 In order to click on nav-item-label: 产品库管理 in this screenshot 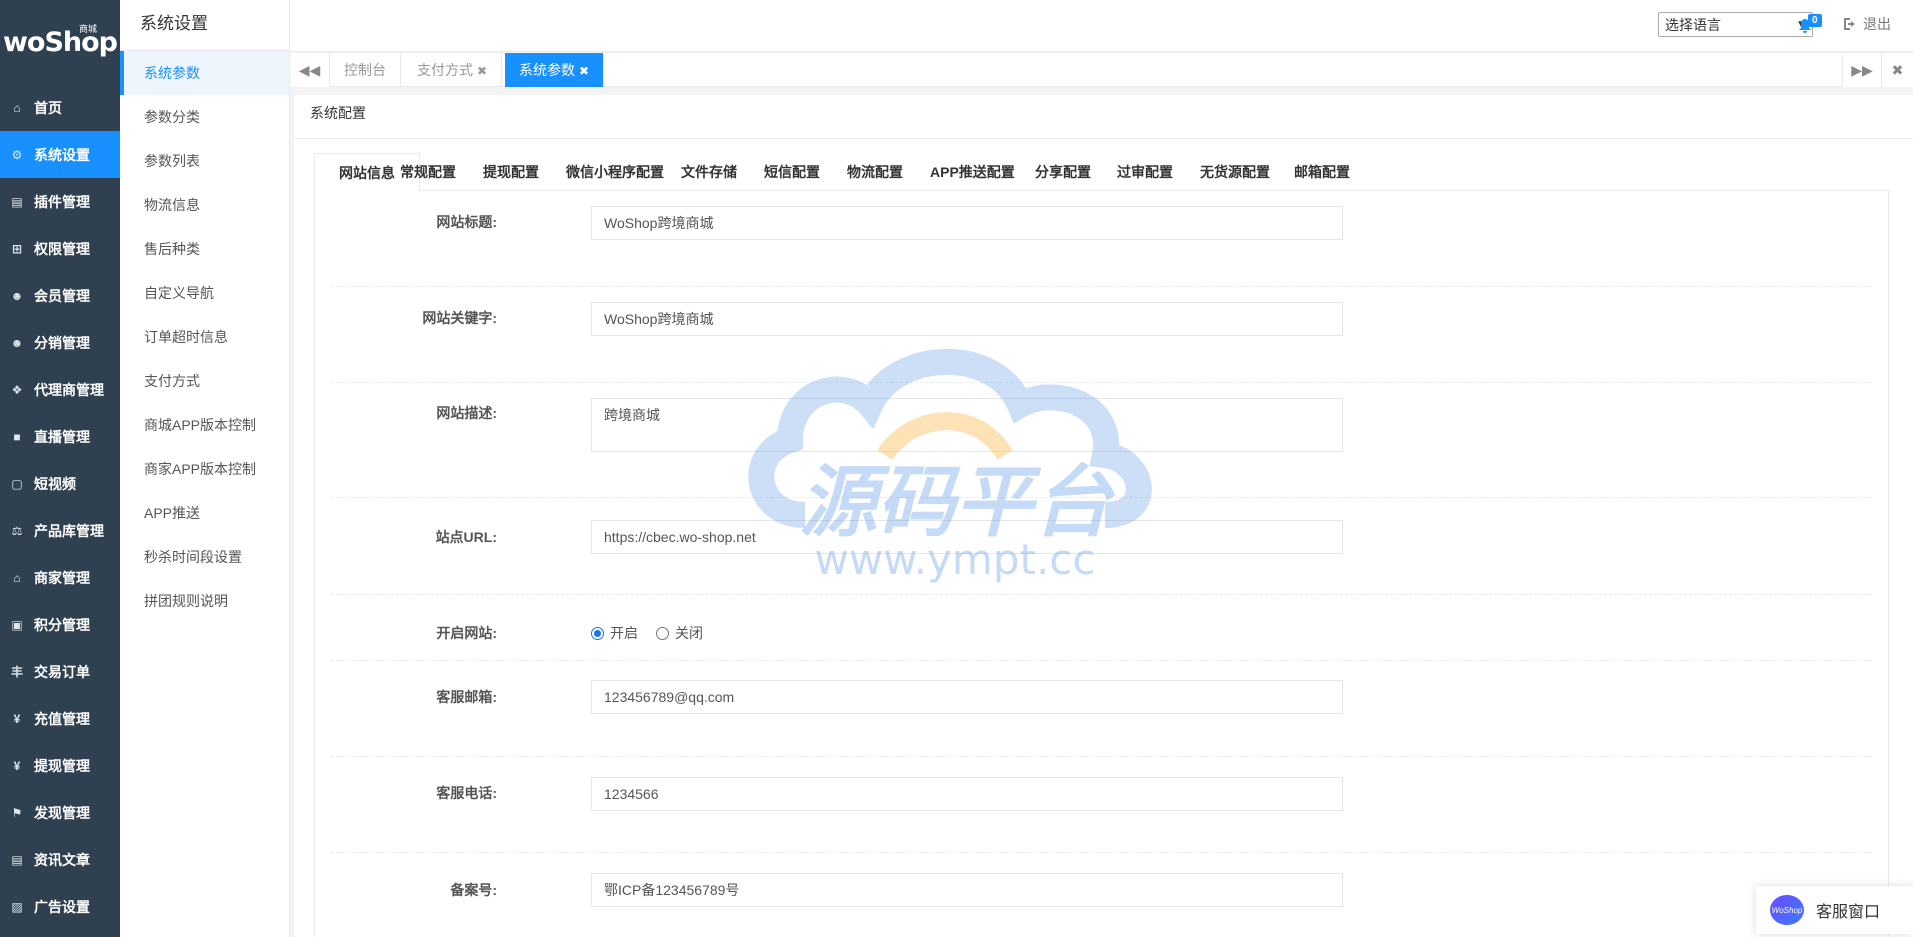, I will do `click(69, 530)`.